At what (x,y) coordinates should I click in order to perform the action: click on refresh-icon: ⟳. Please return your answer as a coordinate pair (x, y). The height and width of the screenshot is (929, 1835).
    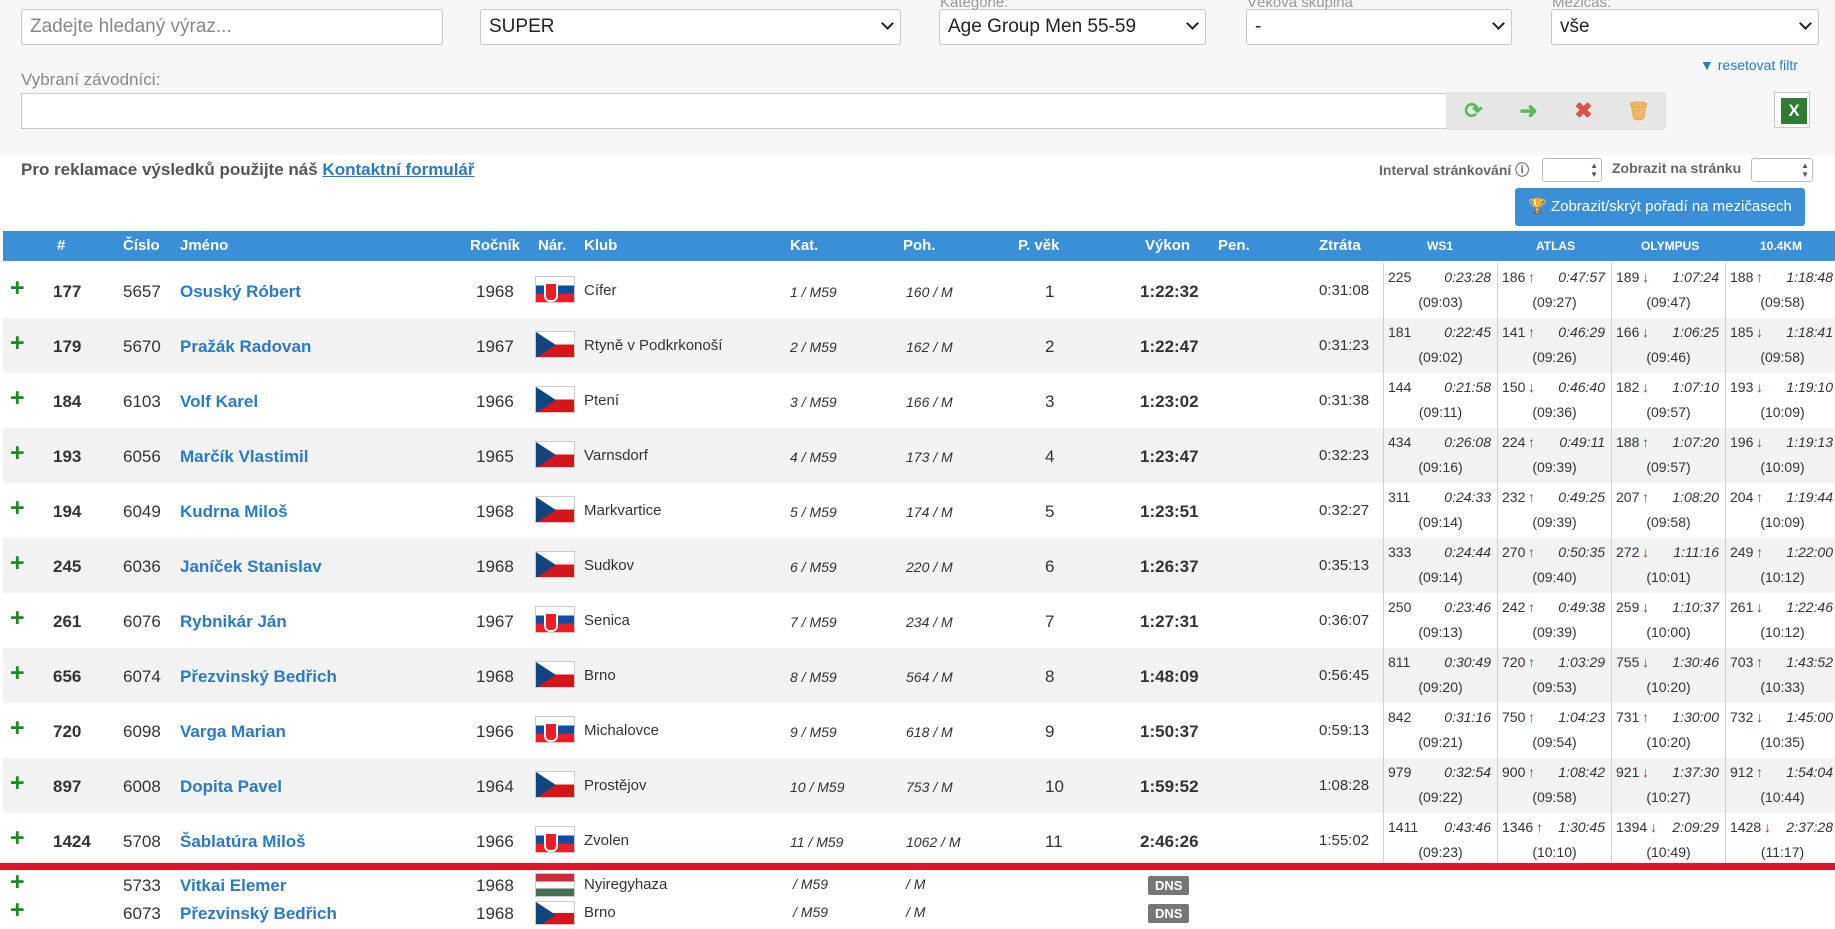
    Looking at the image, I should click on (1473, 111).